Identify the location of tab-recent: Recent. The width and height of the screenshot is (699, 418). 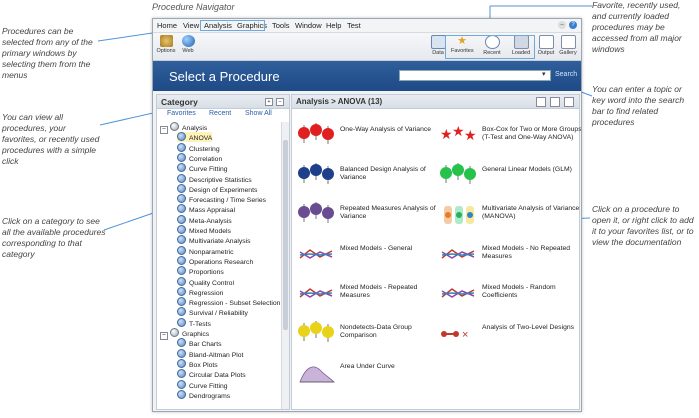
(220, 113).